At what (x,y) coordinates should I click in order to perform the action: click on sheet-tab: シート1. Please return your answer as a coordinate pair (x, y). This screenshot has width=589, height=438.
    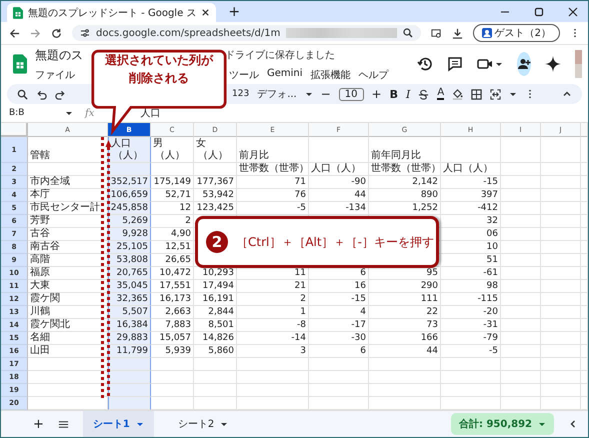
    Looking at the image, I should click on (118, 424).